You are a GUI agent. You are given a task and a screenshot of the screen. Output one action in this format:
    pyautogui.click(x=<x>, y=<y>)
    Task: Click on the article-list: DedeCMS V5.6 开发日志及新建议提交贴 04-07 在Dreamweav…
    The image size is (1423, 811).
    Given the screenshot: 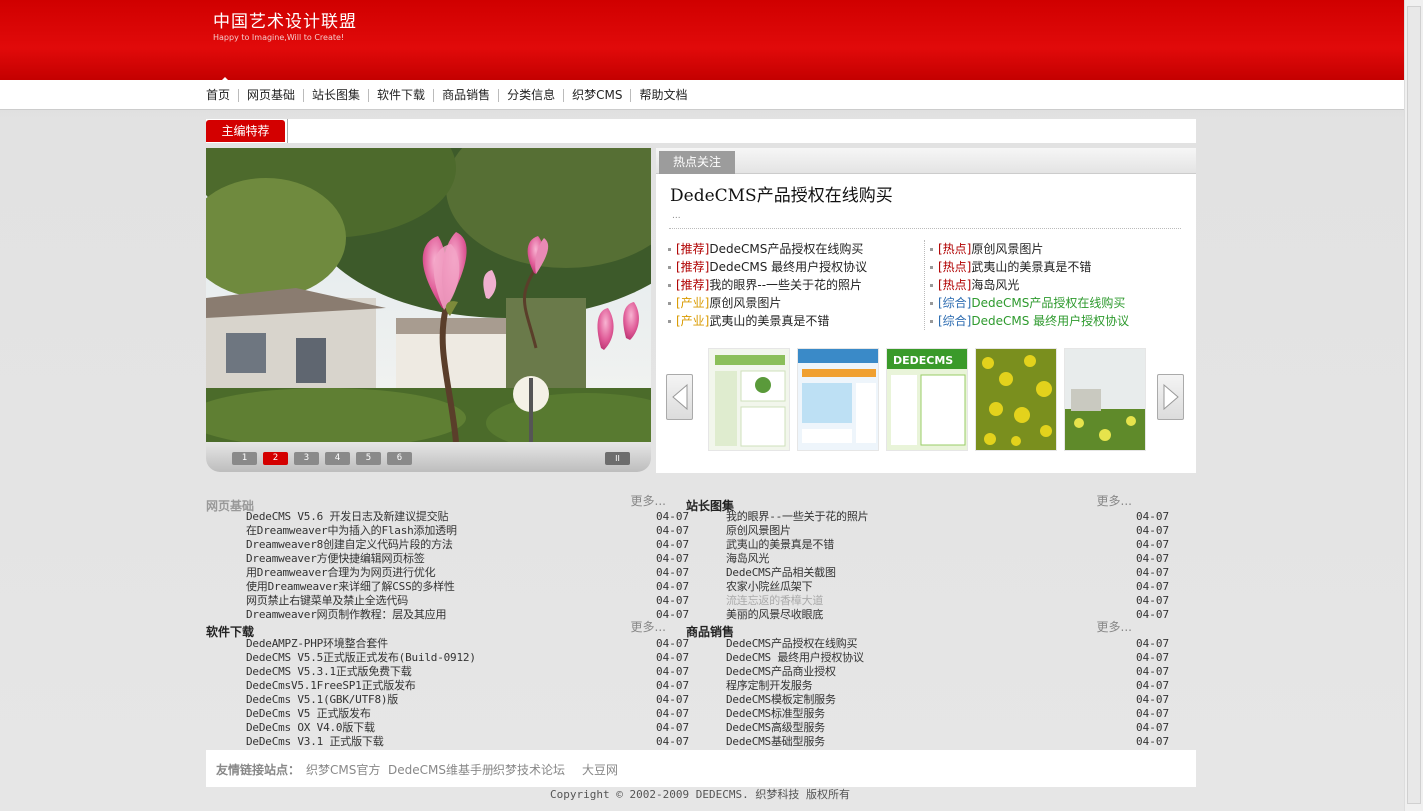 What is the action you would take?
    pyautogui.click(x=451, y=566)
    